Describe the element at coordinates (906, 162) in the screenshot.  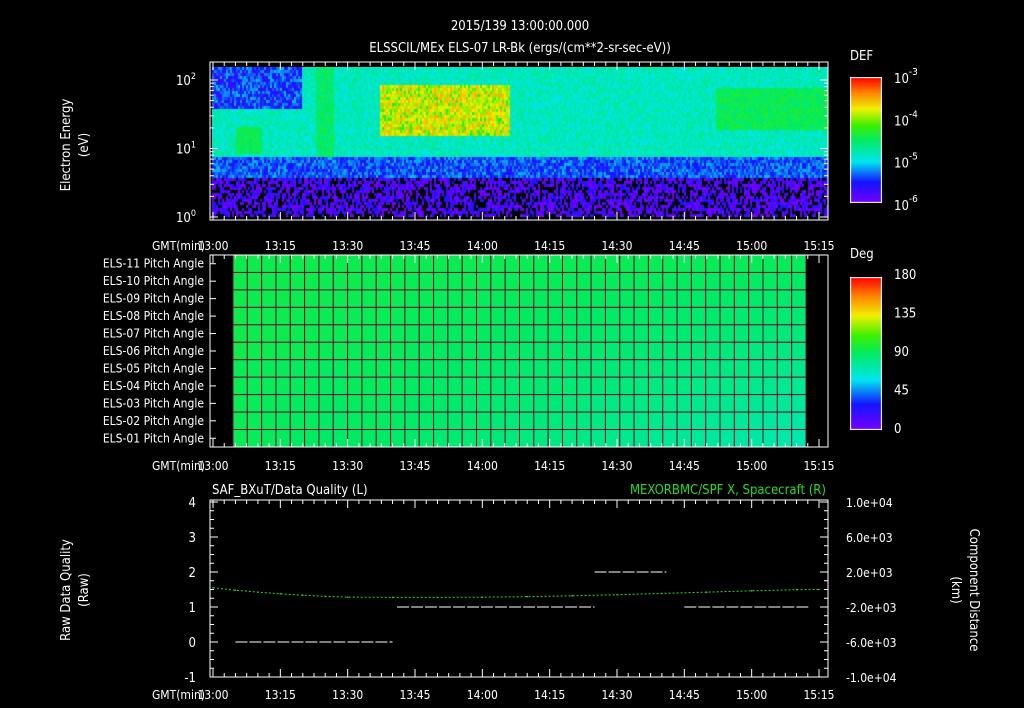
I see `colorbar-tick-label: 10-5` at that location.